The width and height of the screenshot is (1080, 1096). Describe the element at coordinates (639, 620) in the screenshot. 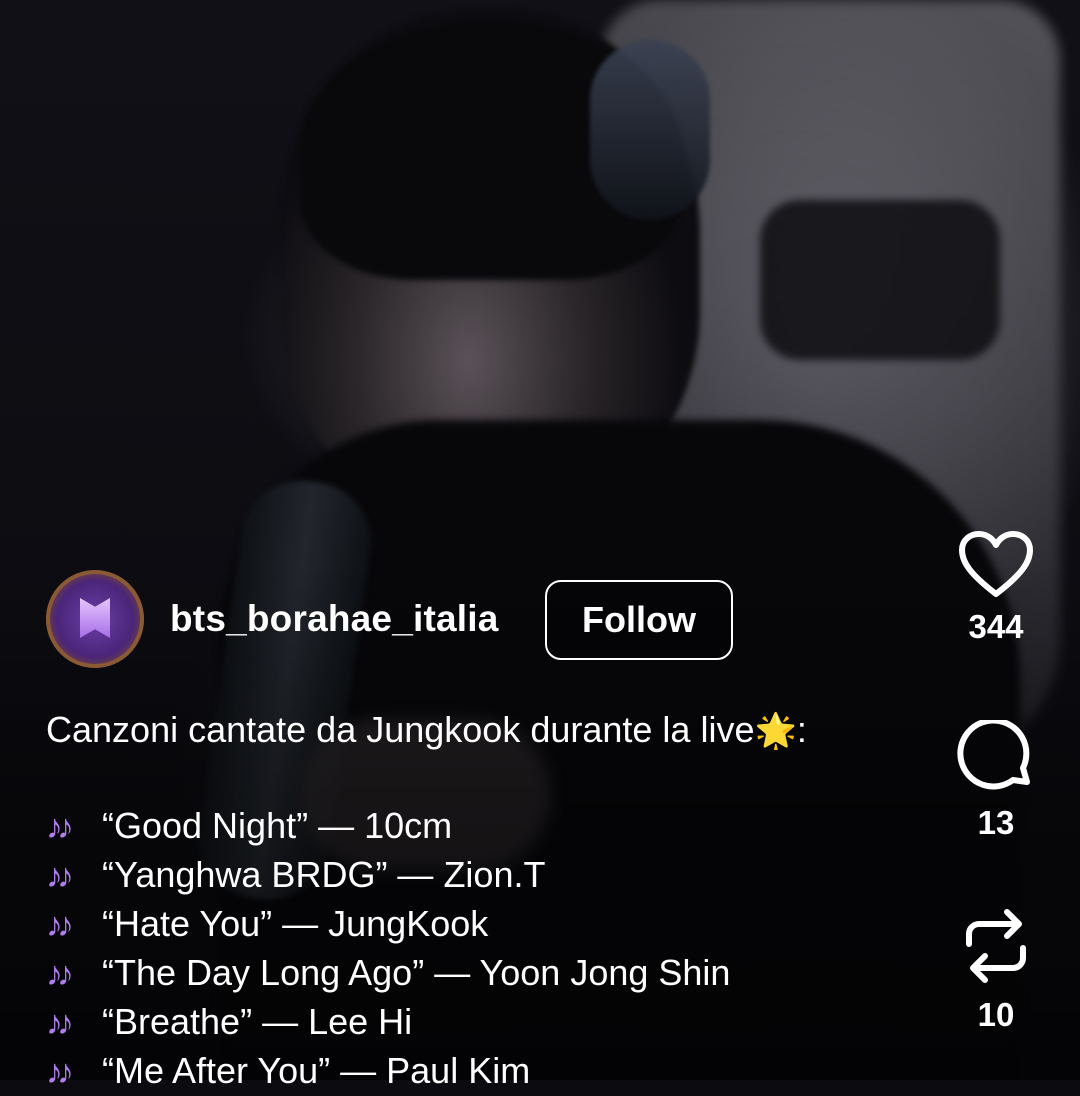

I see `follow-button: Follow` at that location.